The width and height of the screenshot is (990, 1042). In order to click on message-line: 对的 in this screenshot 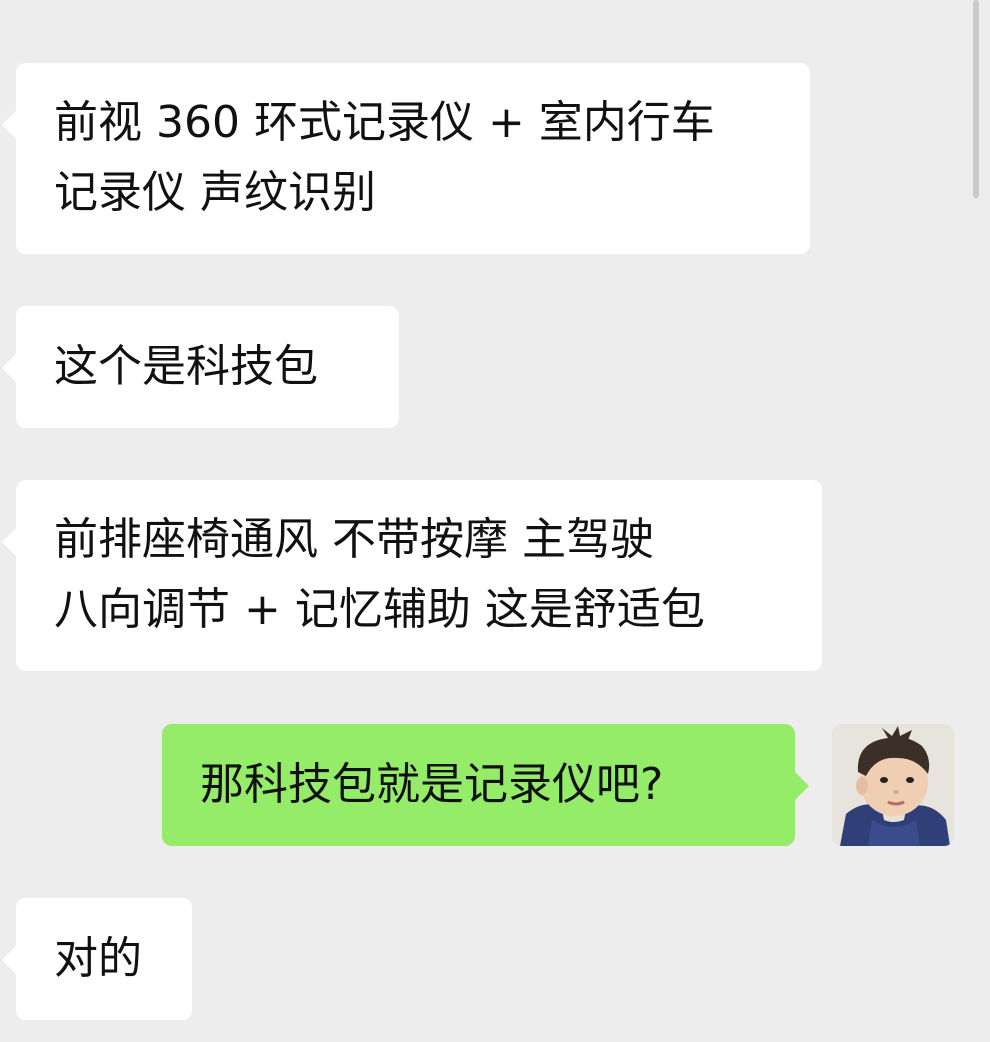, I will do `click(98, 958)`.